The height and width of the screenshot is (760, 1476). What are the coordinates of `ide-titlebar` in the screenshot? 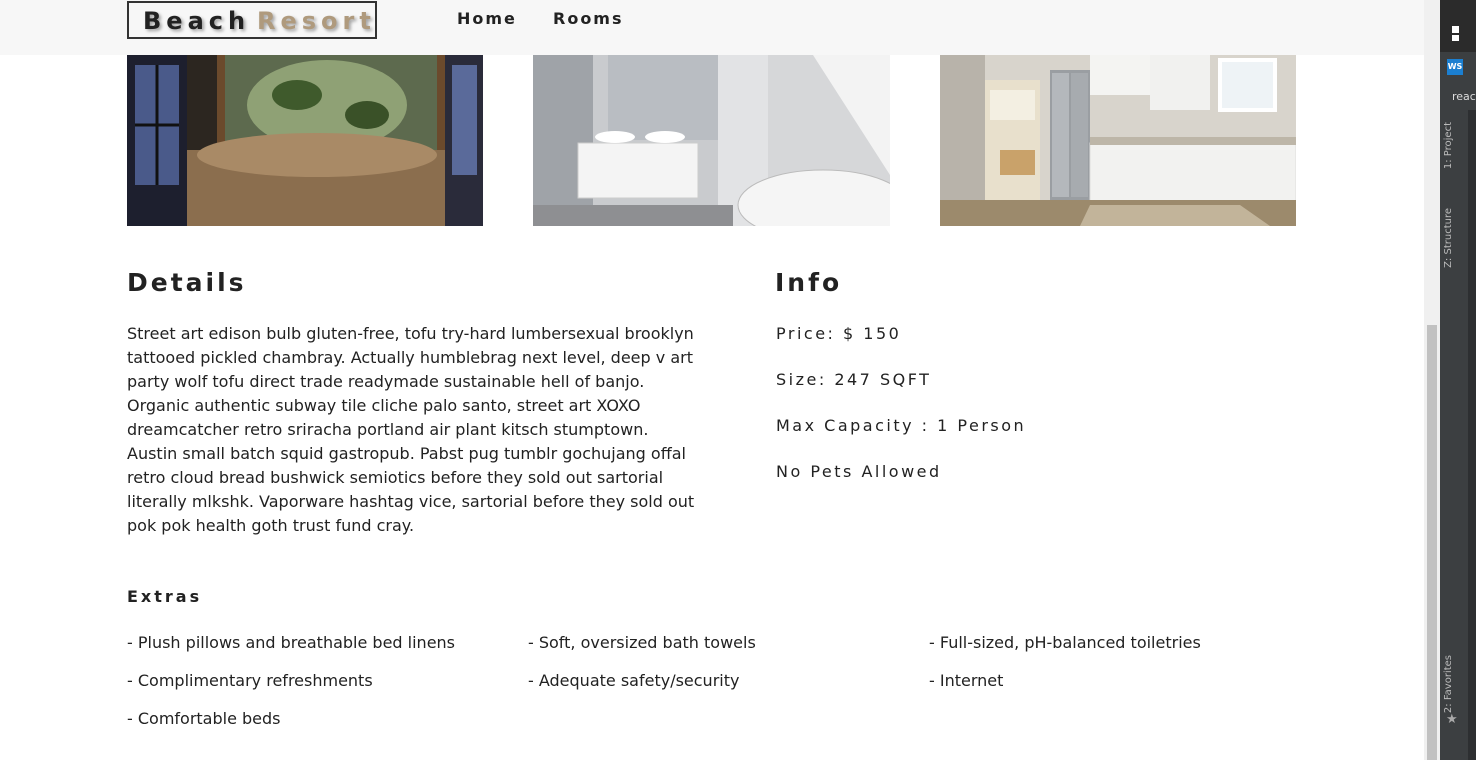 It's located at (1458, 26).